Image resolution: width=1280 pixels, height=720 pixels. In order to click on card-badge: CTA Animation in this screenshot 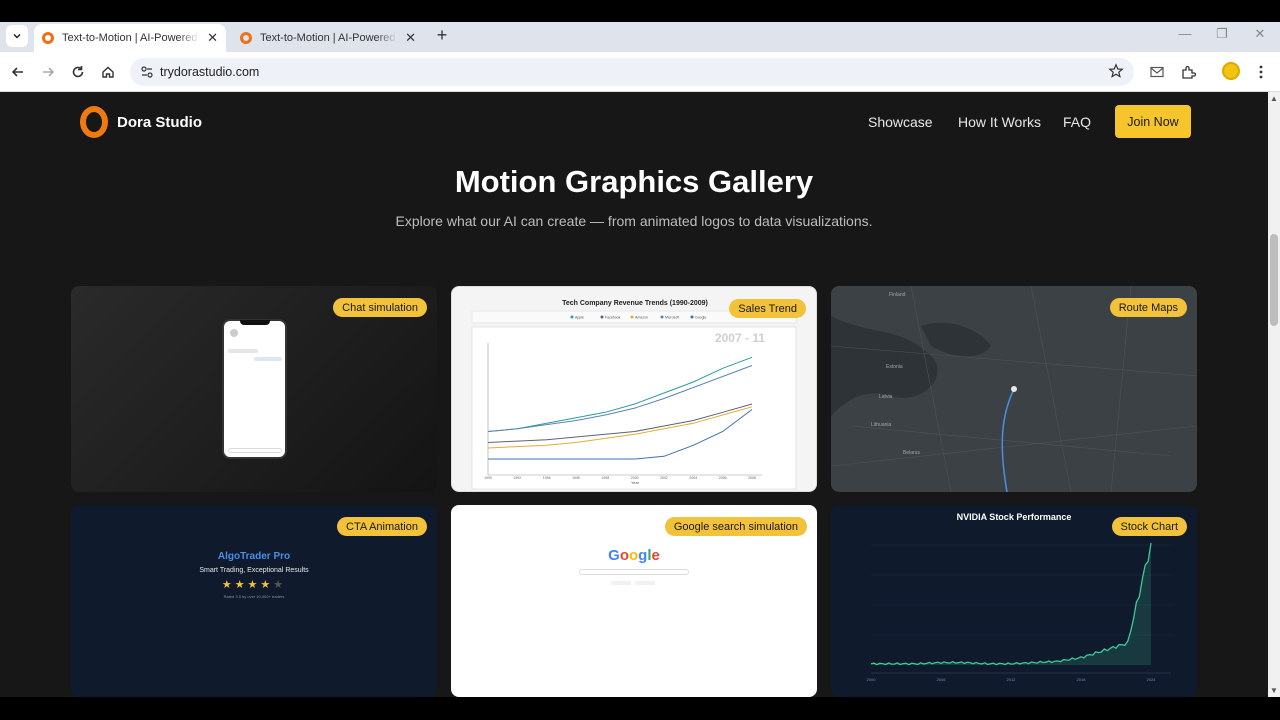, I will do `click(382, 526)`.